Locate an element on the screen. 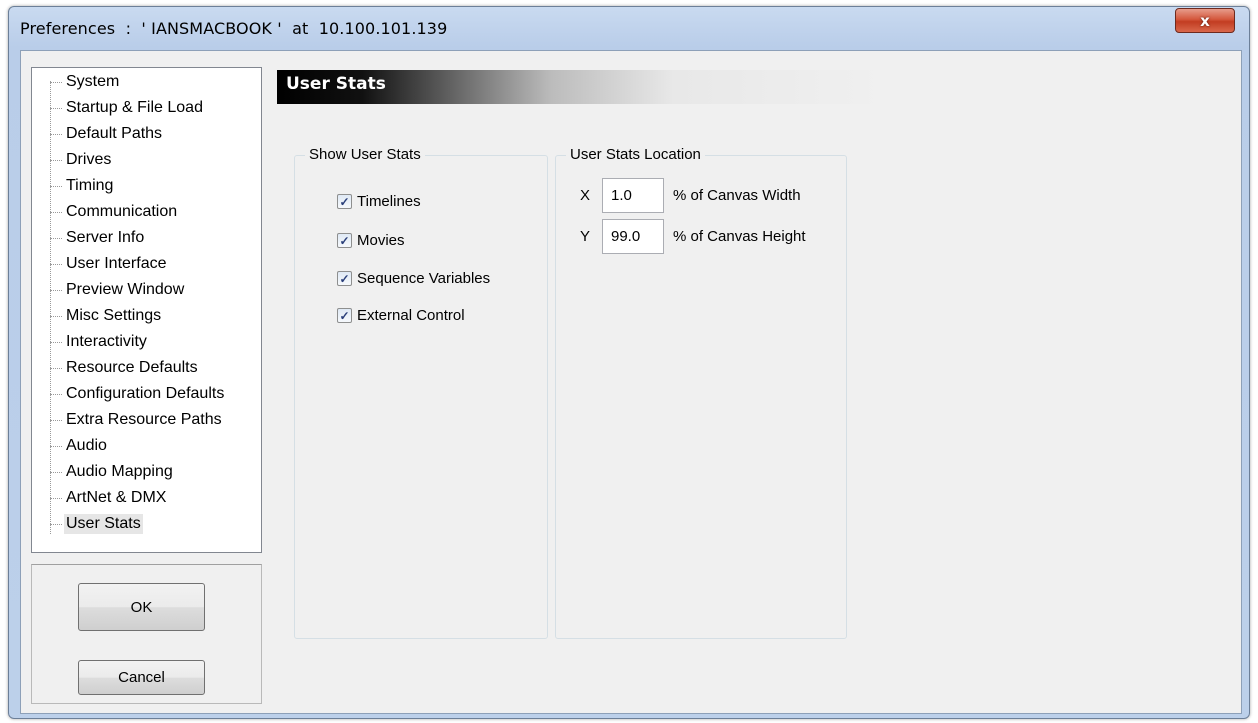 The height and width of the screenshot is (723, 1258). location-x-row: X 1.0 % of Canvas Width is located at coordinates (690, 195).